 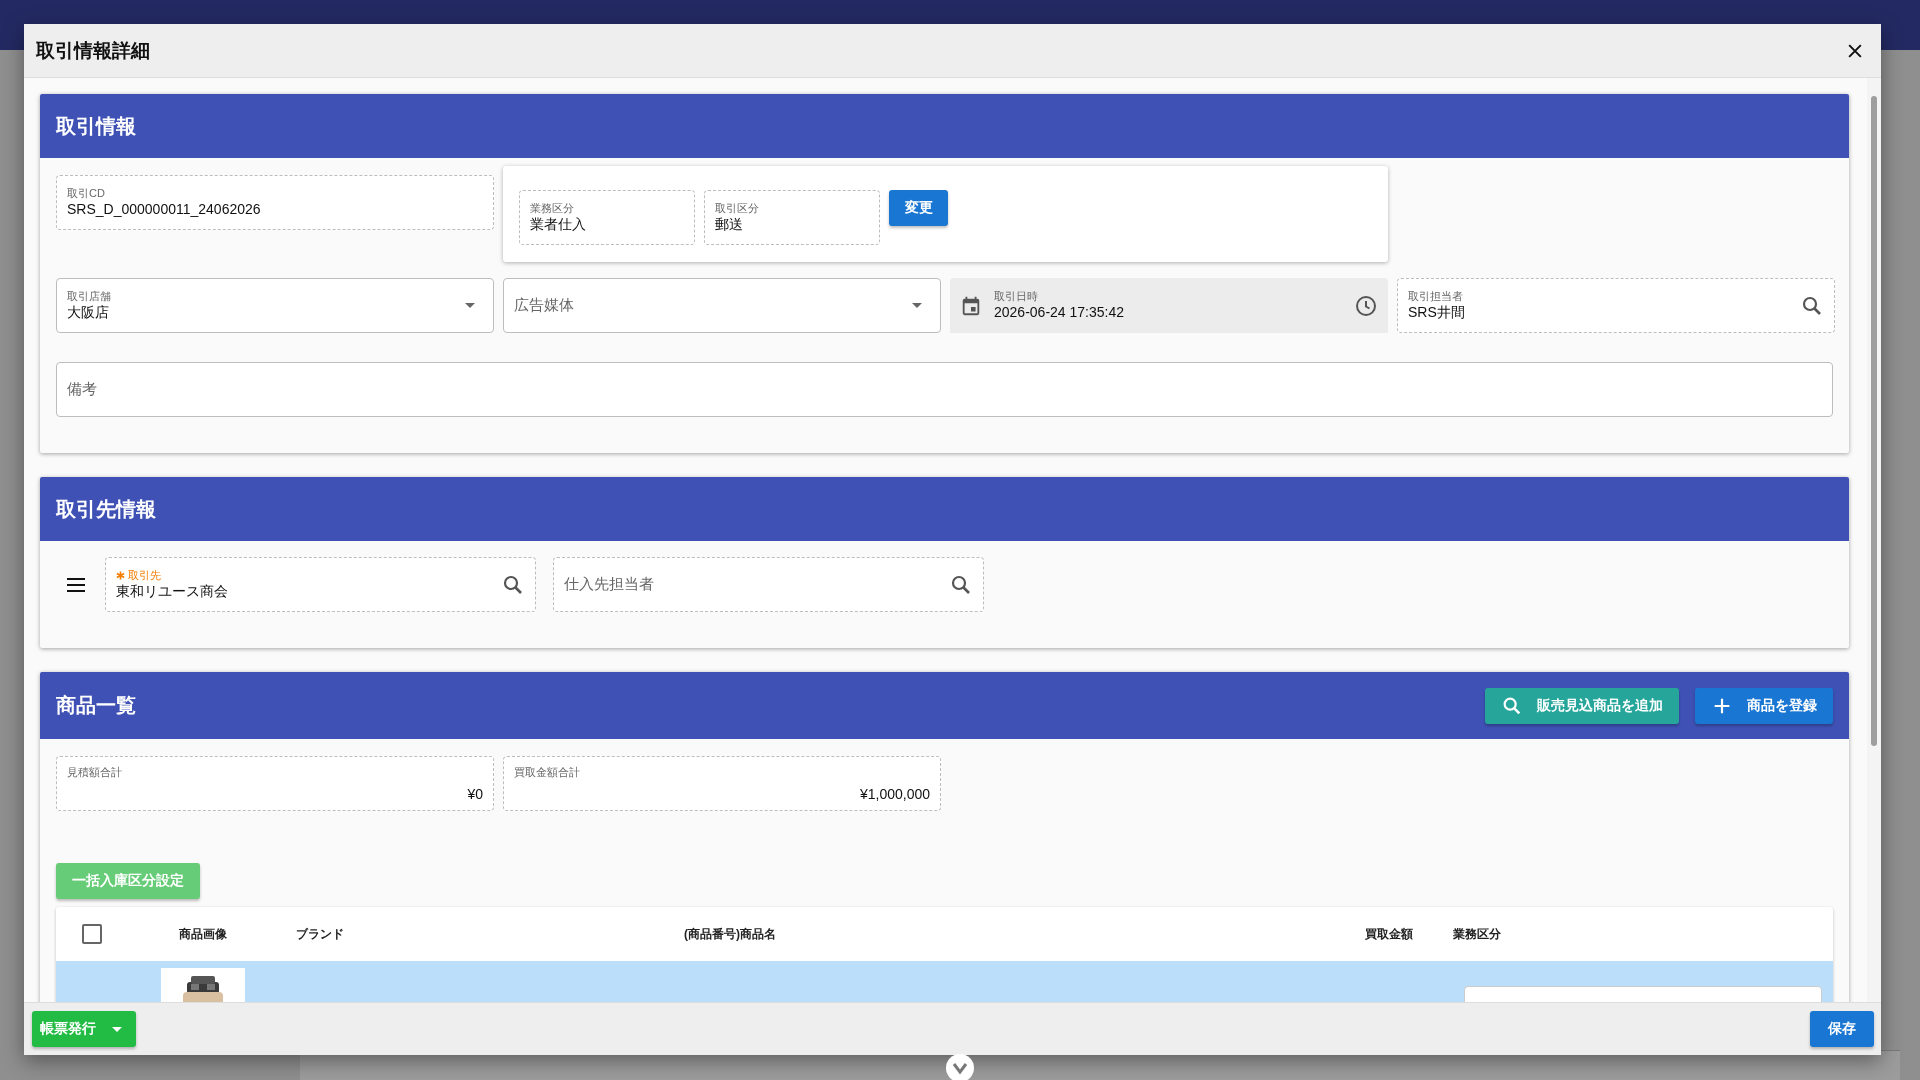 I want to click on required-icon, so click(x=120, y=575).